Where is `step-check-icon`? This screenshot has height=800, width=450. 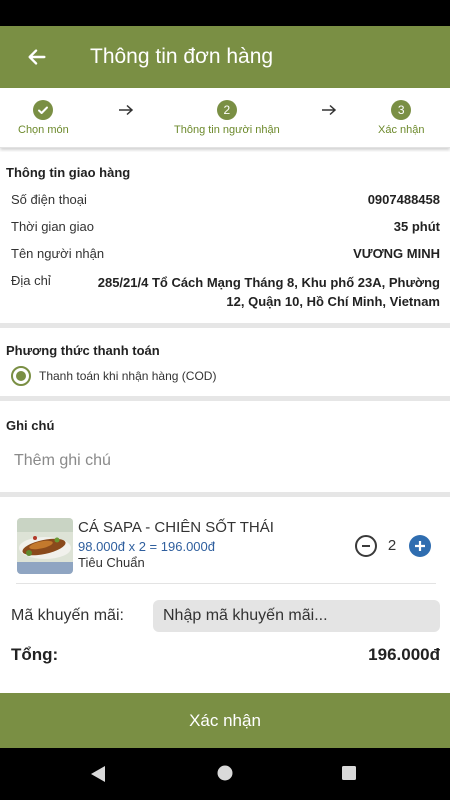 step-check-icon is located at coordinates (43, 110).